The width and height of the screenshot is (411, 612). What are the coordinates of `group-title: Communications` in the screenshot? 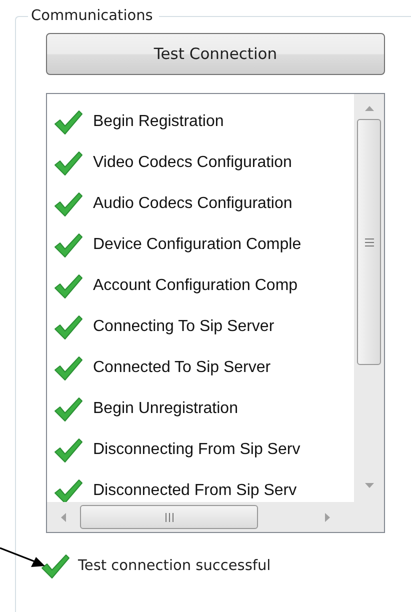 It's located at (92, 17).